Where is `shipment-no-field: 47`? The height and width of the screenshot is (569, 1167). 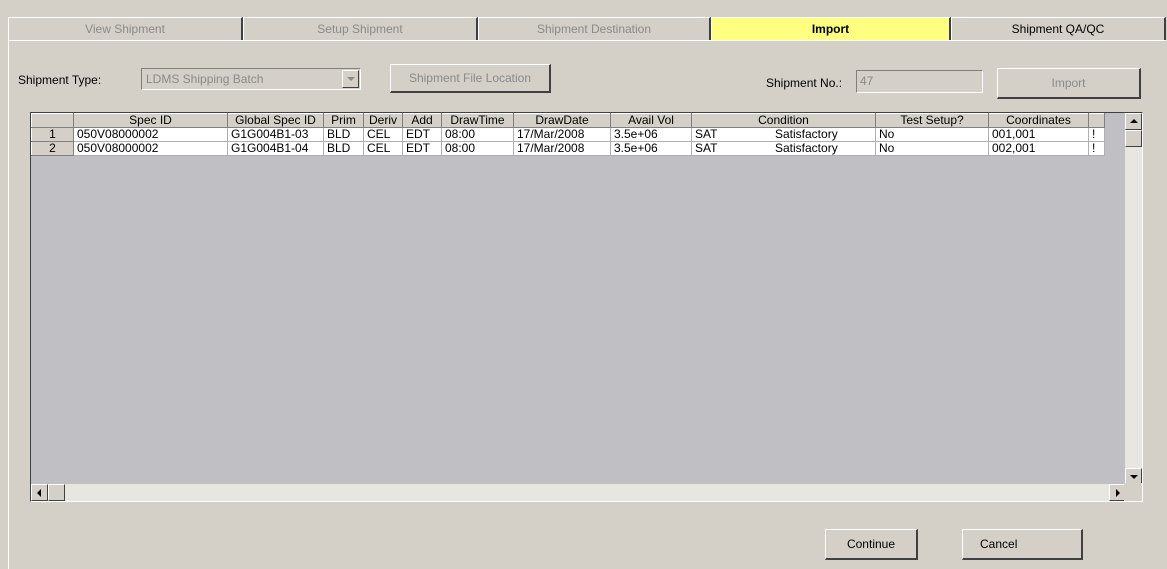
shipment-no-field: 47 is located at coordinates (919, 81).